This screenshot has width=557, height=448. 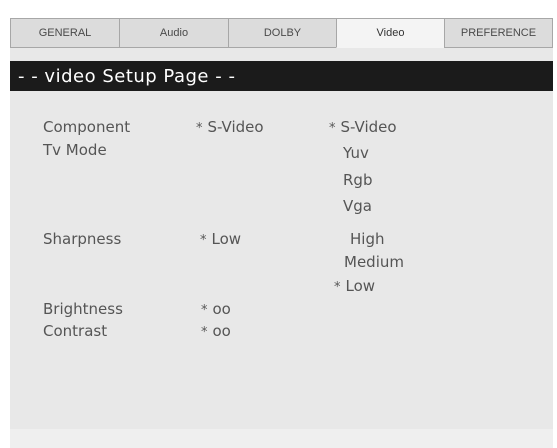 What do you see at coordinates (75, 150) in the screenshot?
I see `tv-mode-label: Tv Mode` at bounding box center [75, 150].